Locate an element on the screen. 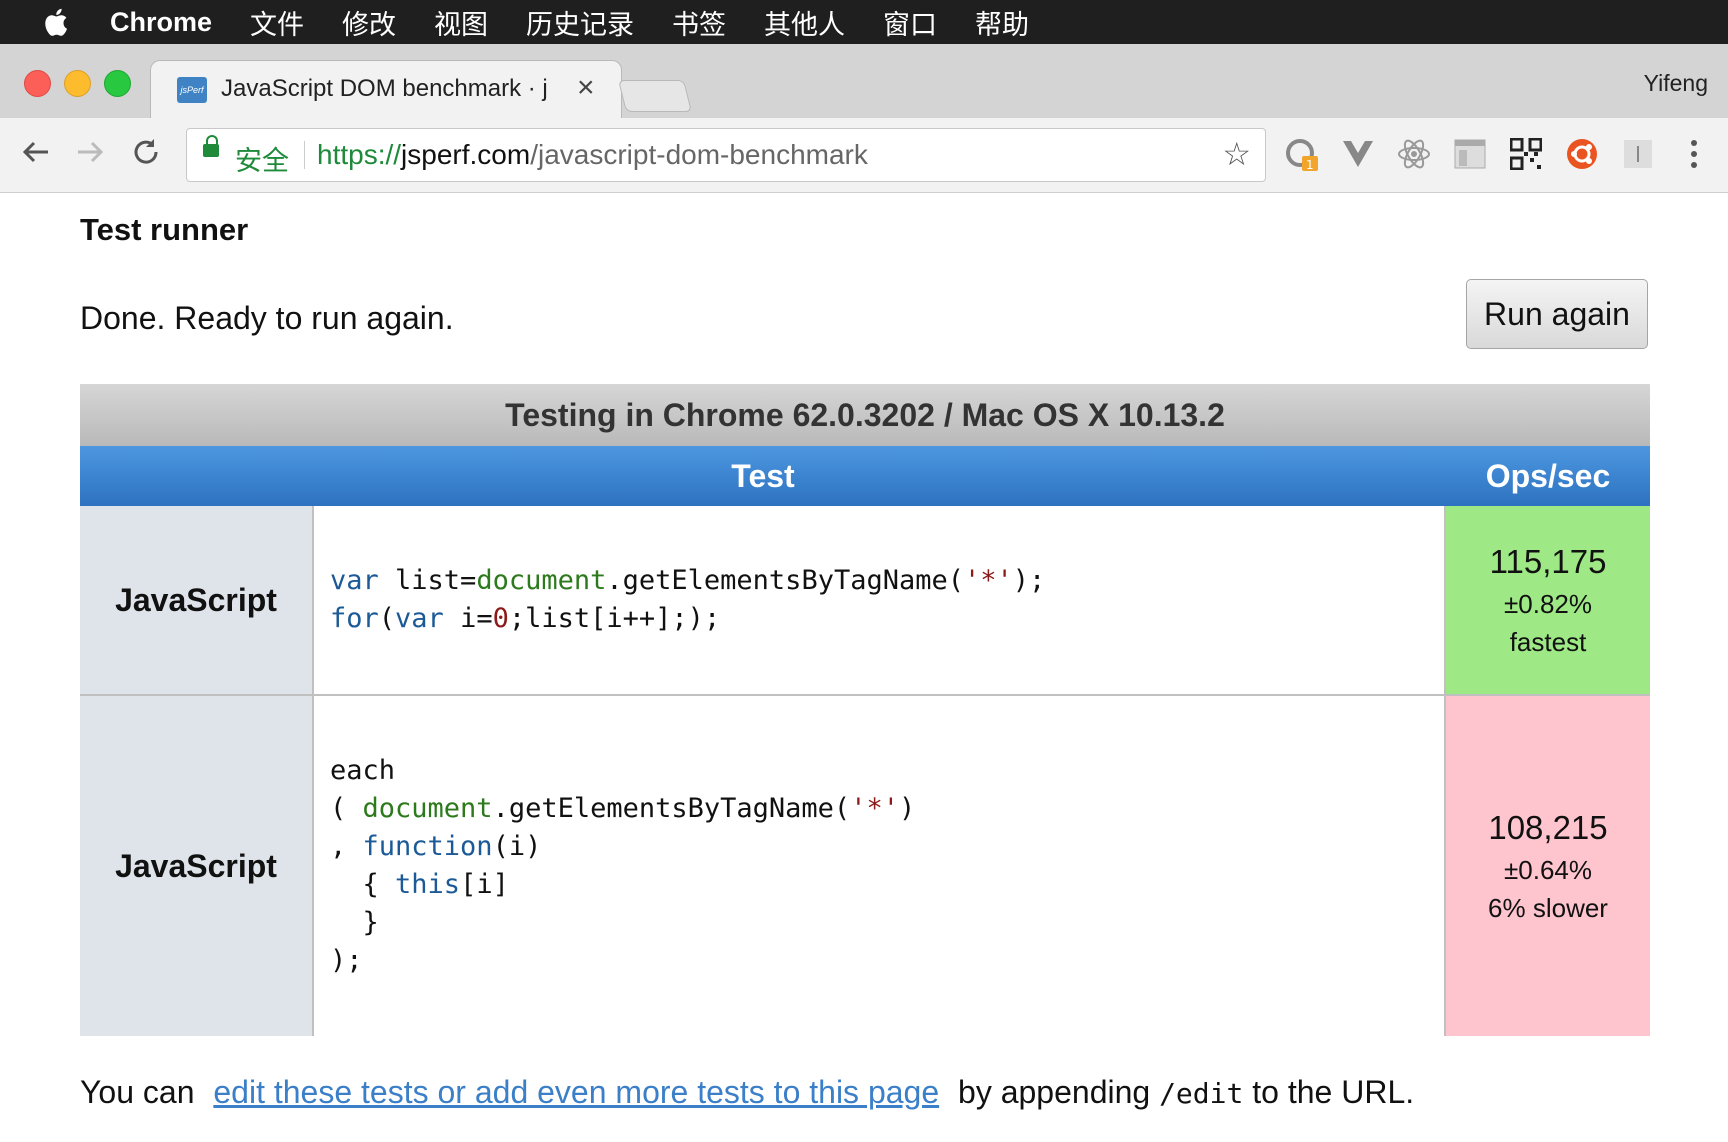  ops-result-slower: 108,215 ±0.64% 6% slower is located at coordinates (1548, 866).